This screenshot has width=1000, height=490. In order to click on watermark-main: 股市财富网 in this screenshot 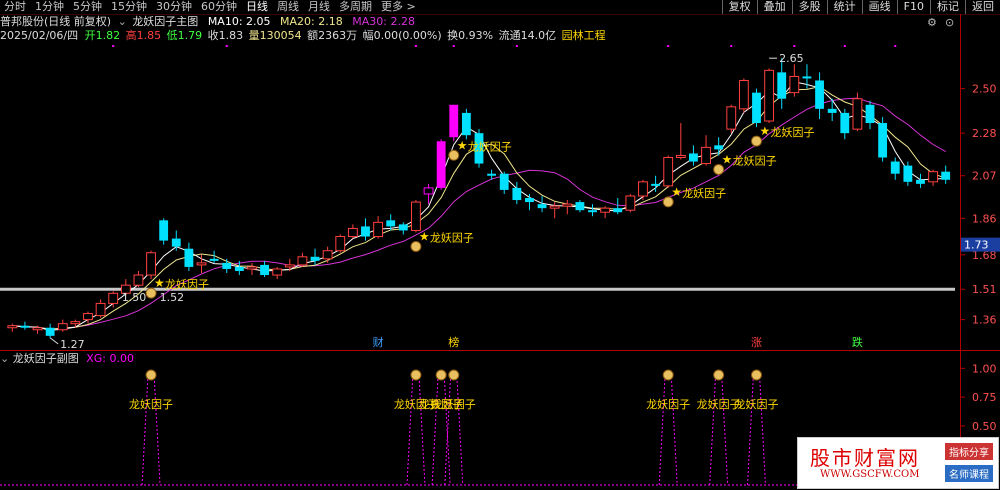, I will do `click(865, 458)`.